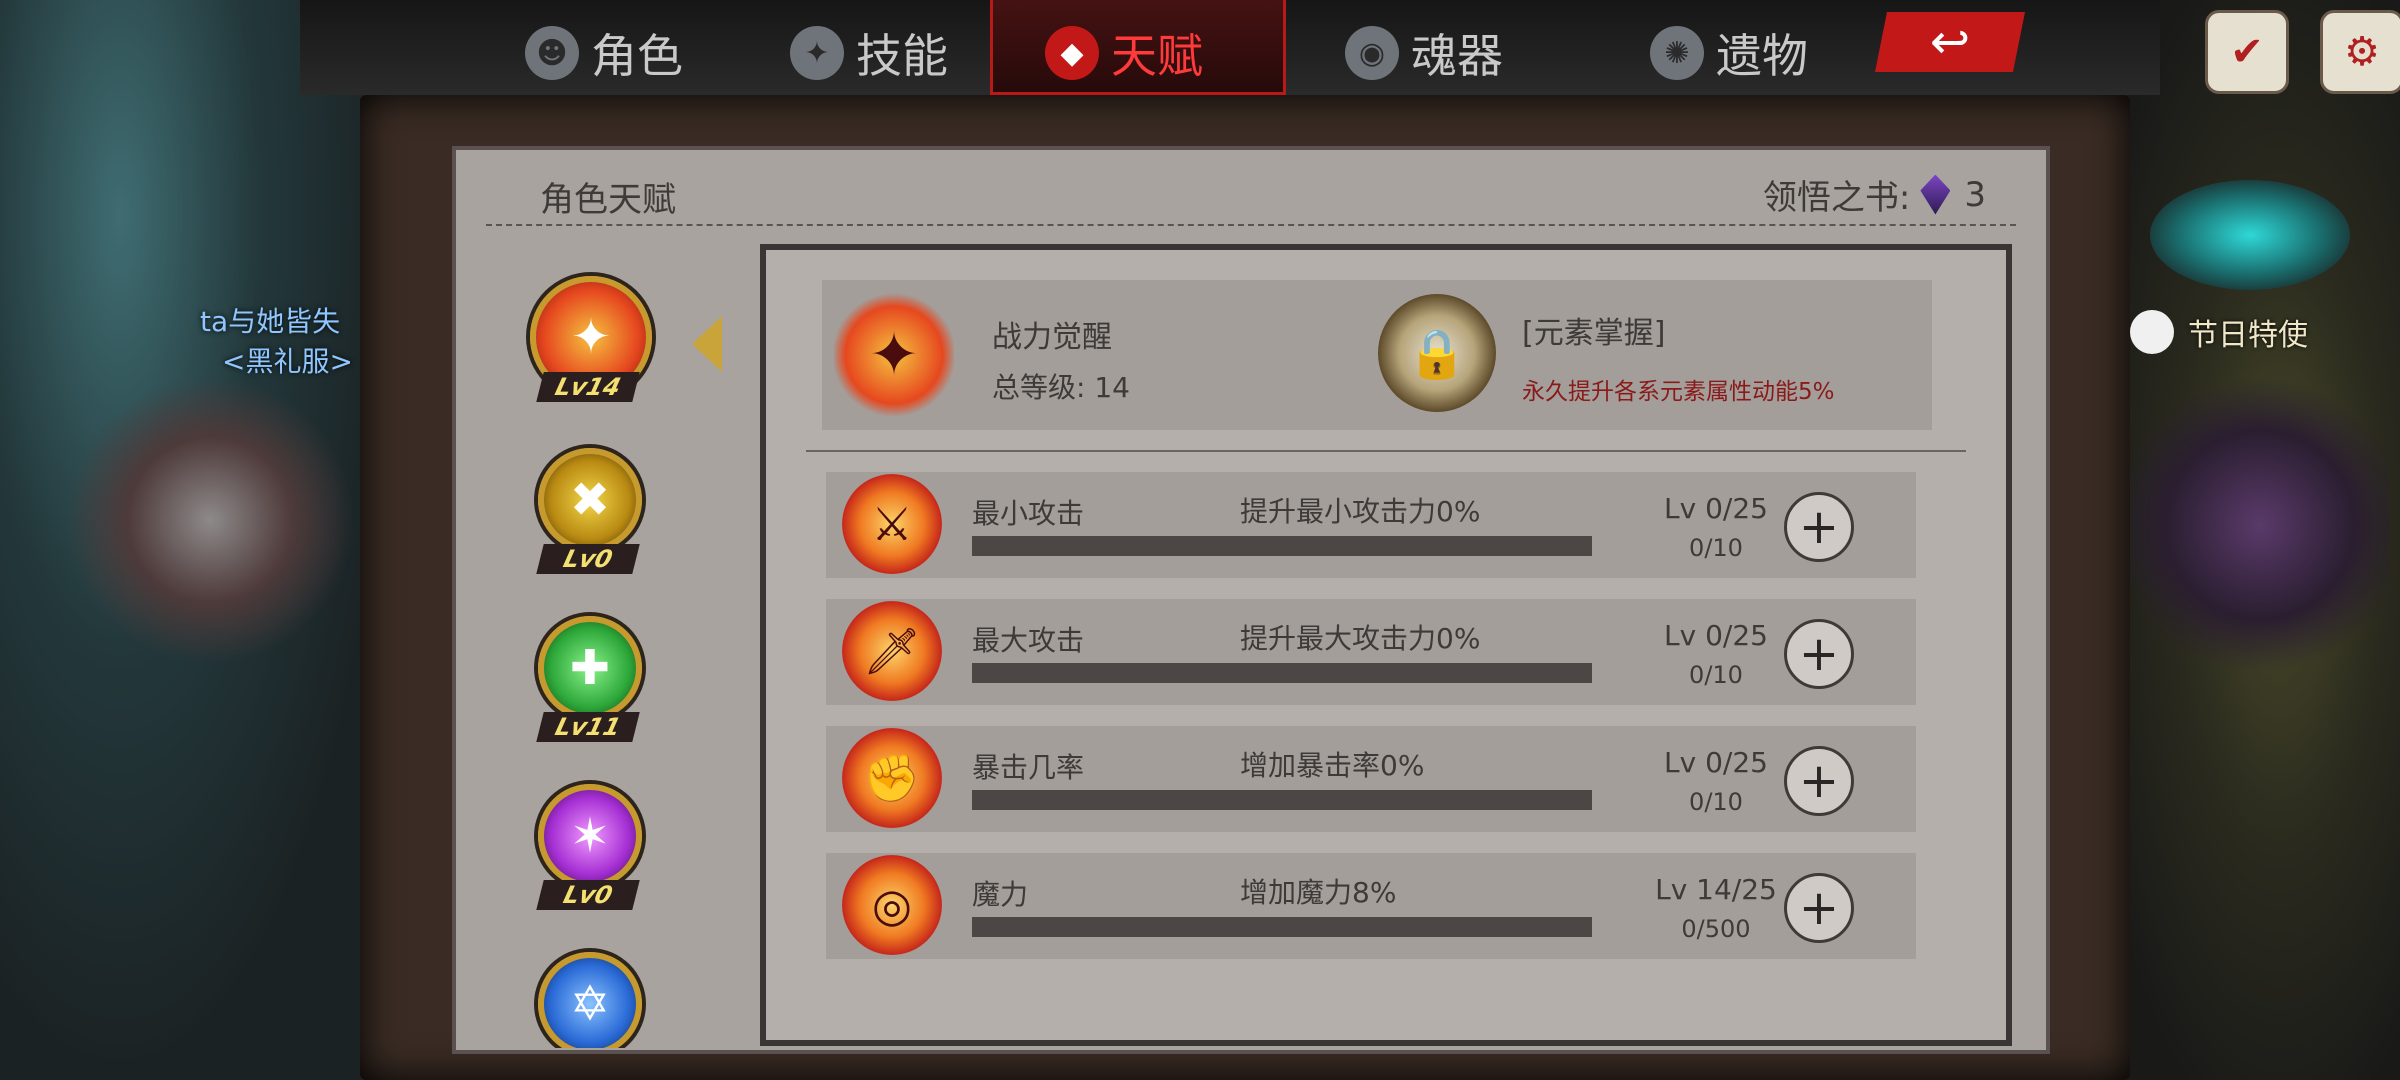 This screenshot has height=1080, width=2400. What do you see at coordinates (287, 361) in the screenshot?
I see `character-outfit: <黑礼服>` at bounding box center [287, 361].